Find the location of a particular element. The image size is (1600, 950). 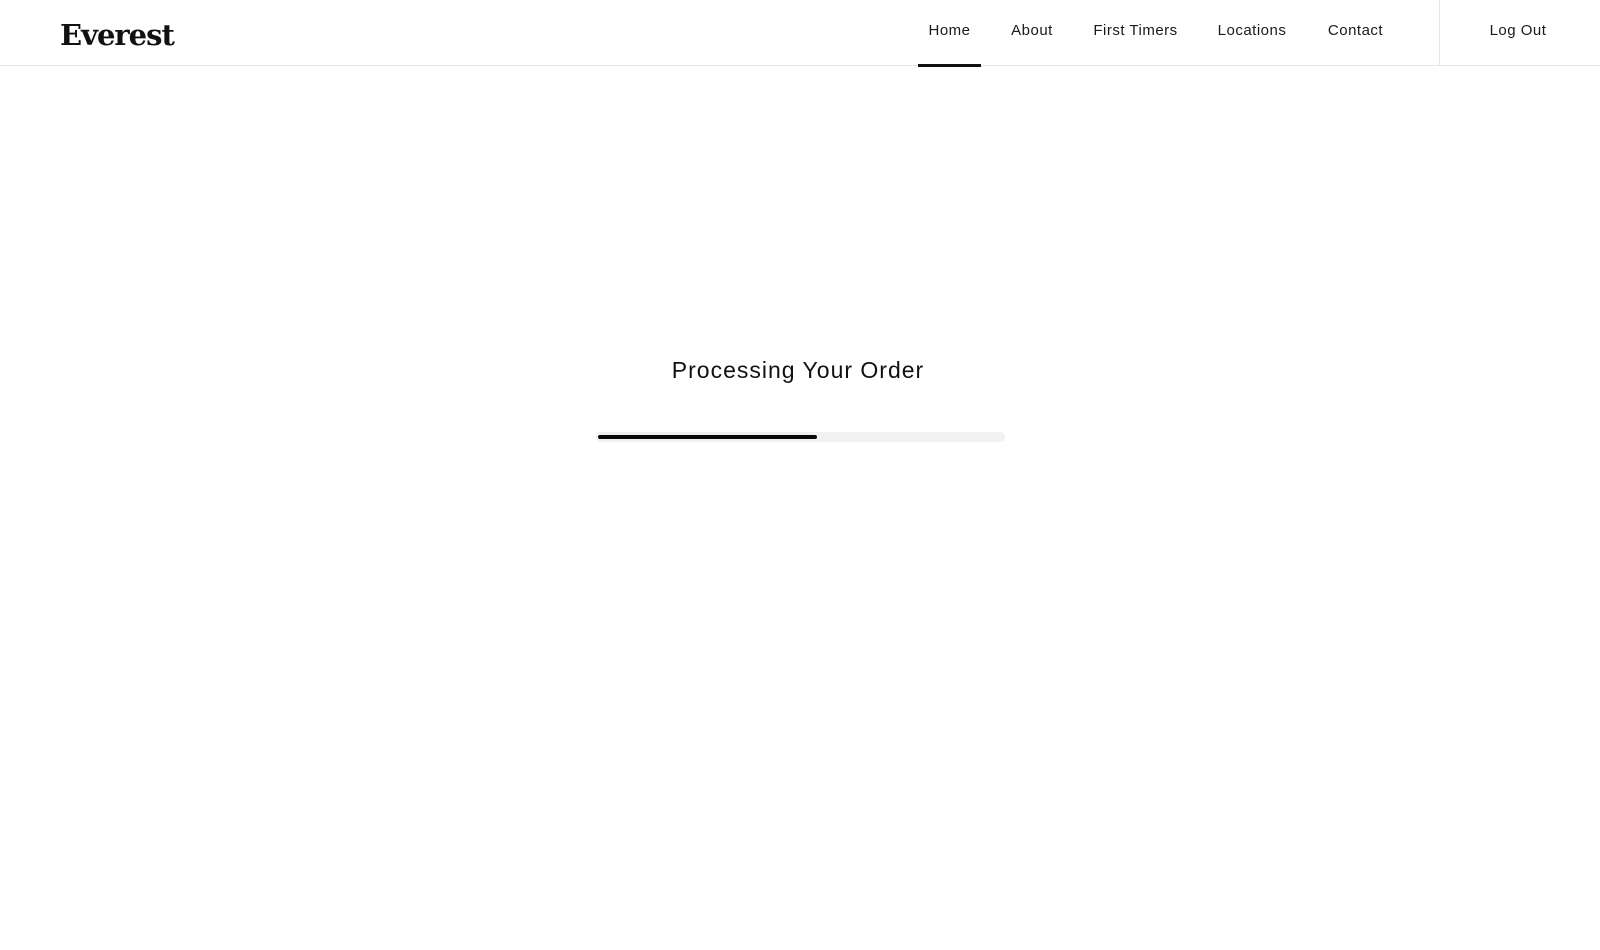

order-progress-fill is located at coordinates (707, 437).